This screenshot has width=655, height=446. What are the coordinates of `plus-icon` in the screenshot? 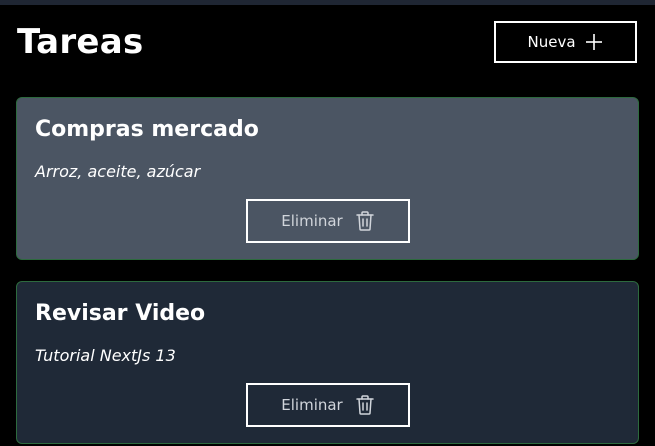 It's located at (593, 42).